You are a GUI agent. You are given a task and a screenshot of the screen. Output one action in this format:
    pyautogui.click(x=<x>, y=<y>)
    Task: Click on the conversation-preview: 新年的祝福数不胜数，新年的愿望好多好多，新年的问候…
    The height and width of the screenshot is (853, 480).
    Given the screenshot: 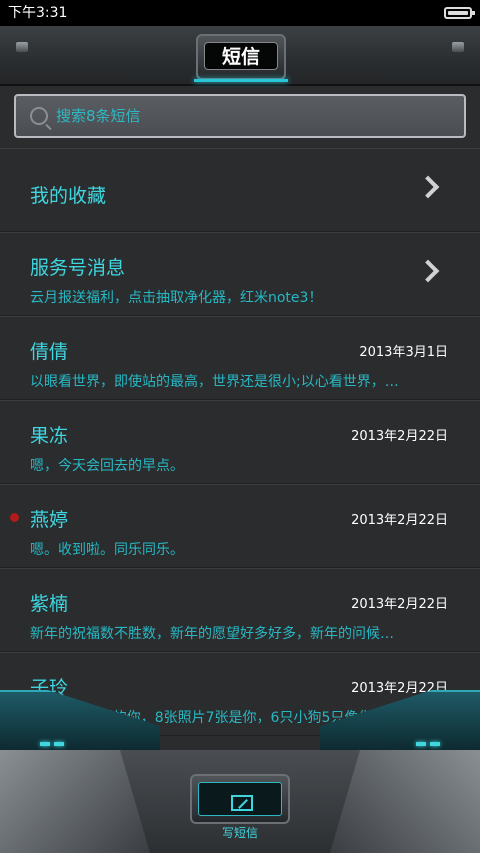 What is the action you would take?
    pyautogui.click(x=212, y=634)
    